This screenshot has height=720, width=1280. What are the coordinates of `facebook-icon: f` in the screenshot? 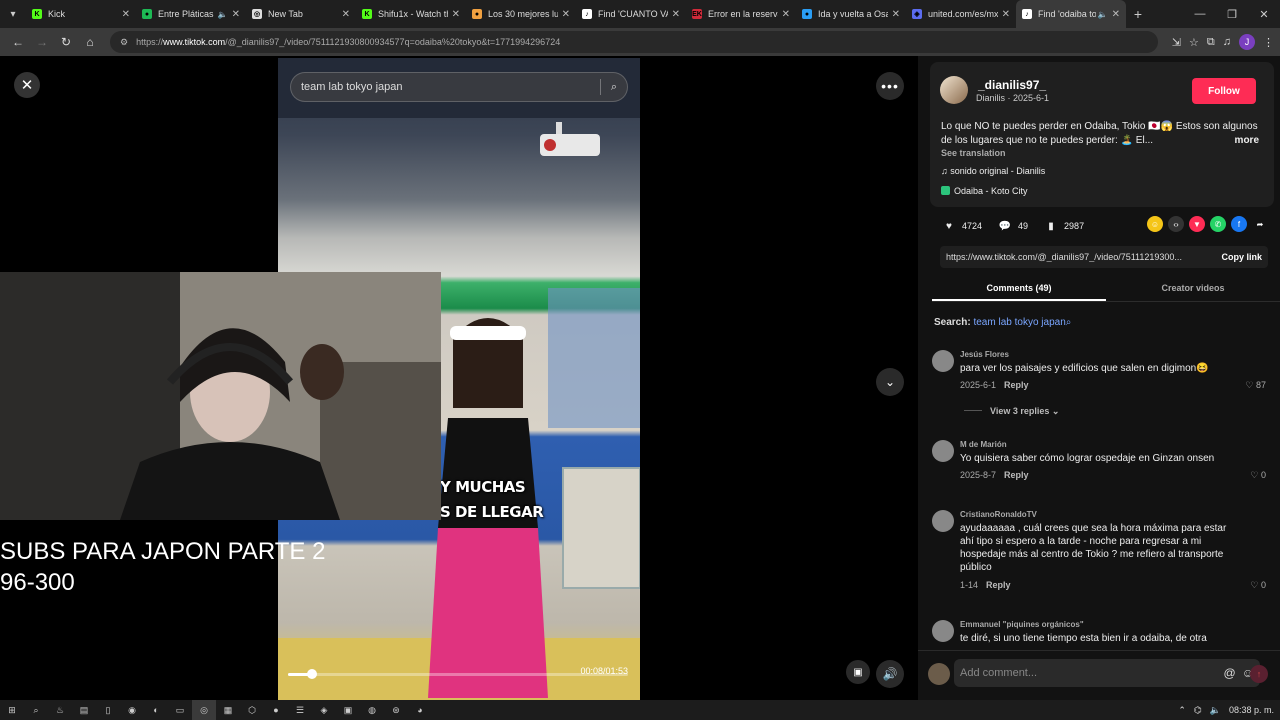 It's located at (1239, 224).